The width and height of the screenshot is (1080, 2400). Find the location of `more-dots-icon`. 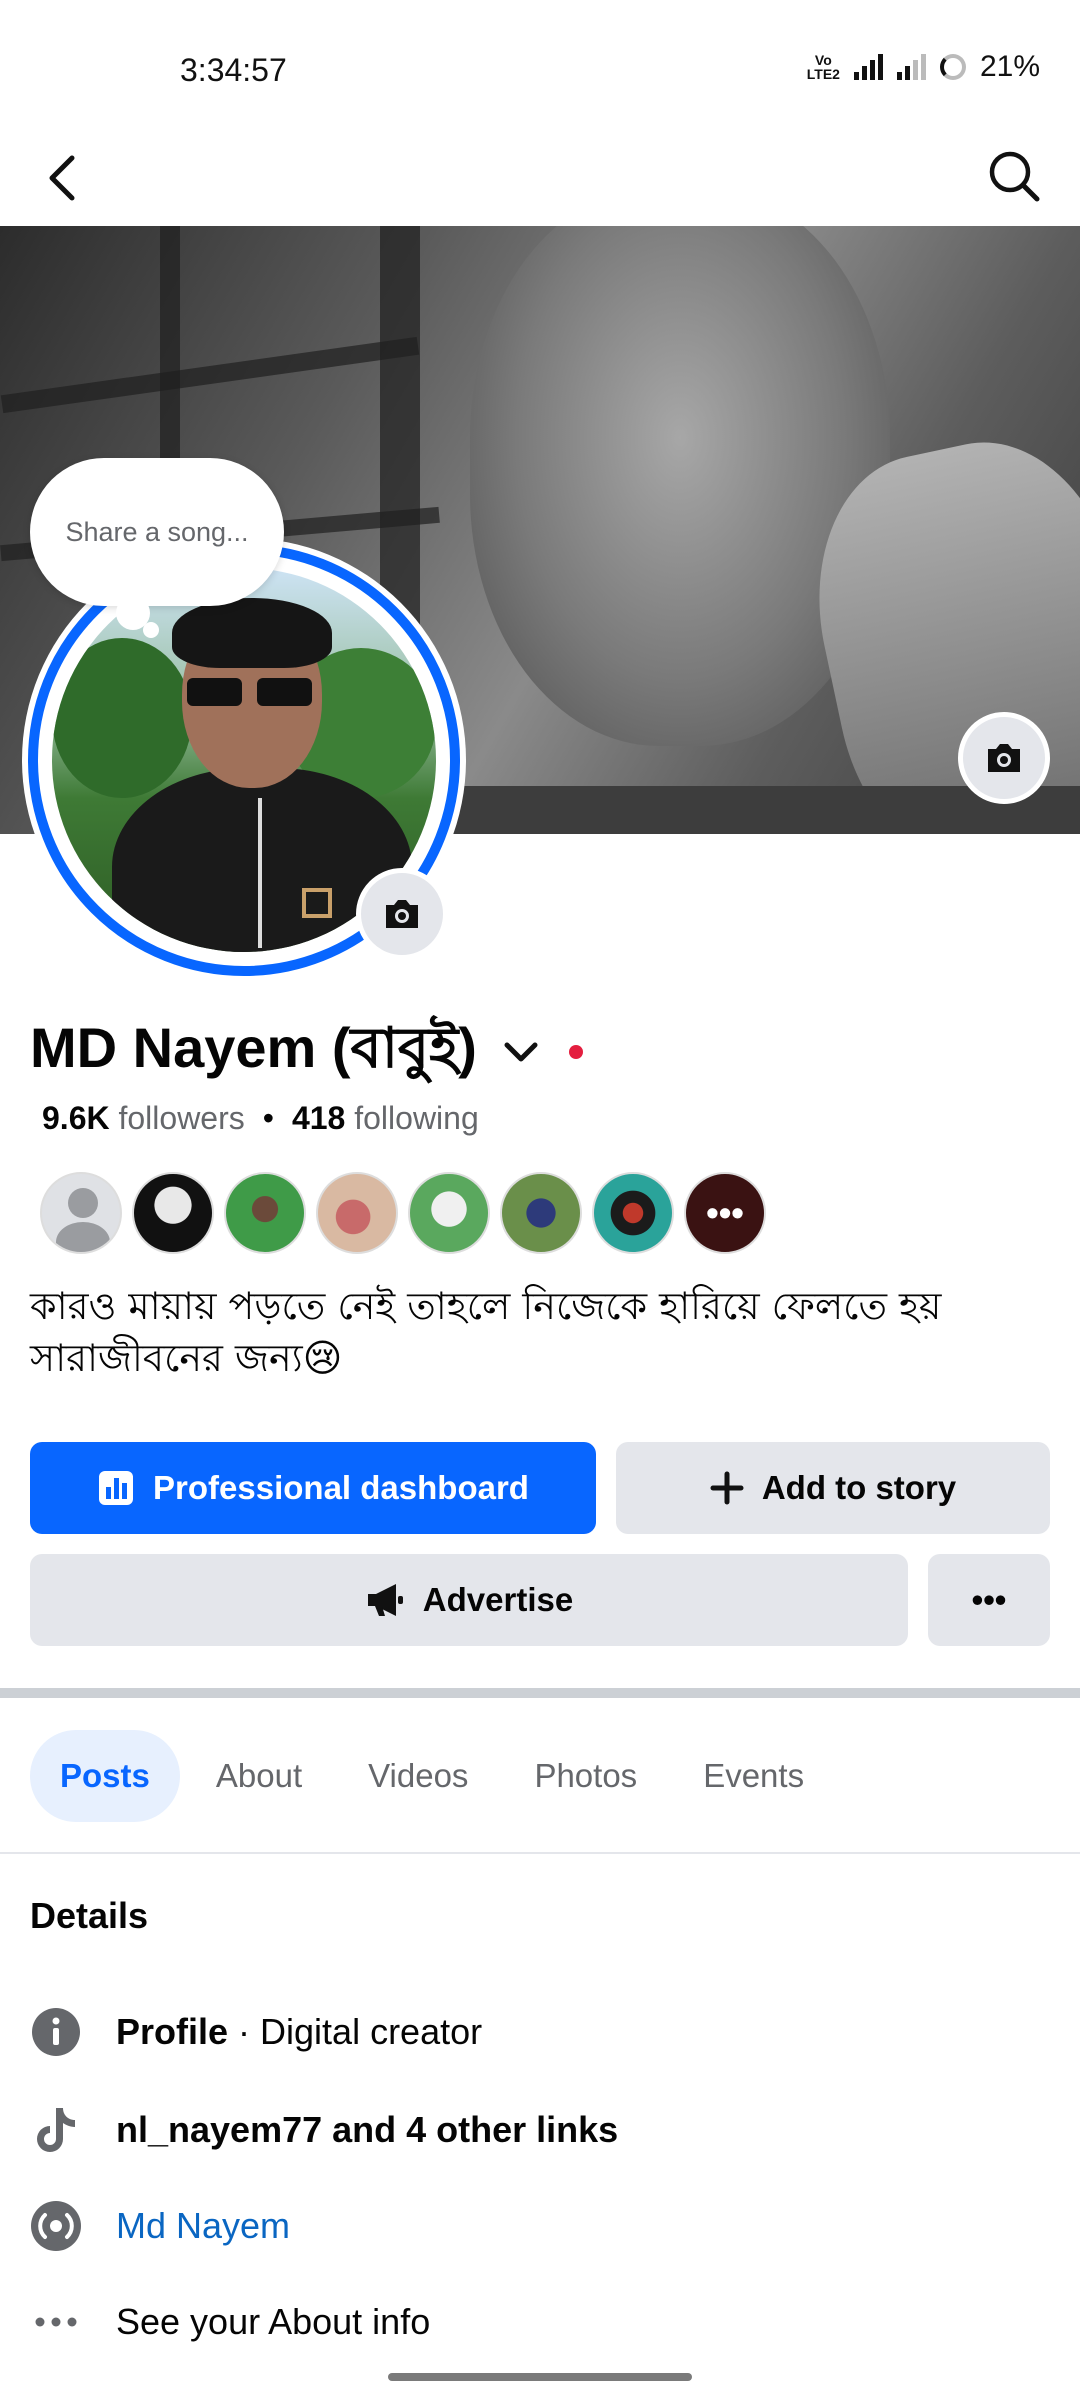

more-dots-icon is located at coordinates (56, 2322).